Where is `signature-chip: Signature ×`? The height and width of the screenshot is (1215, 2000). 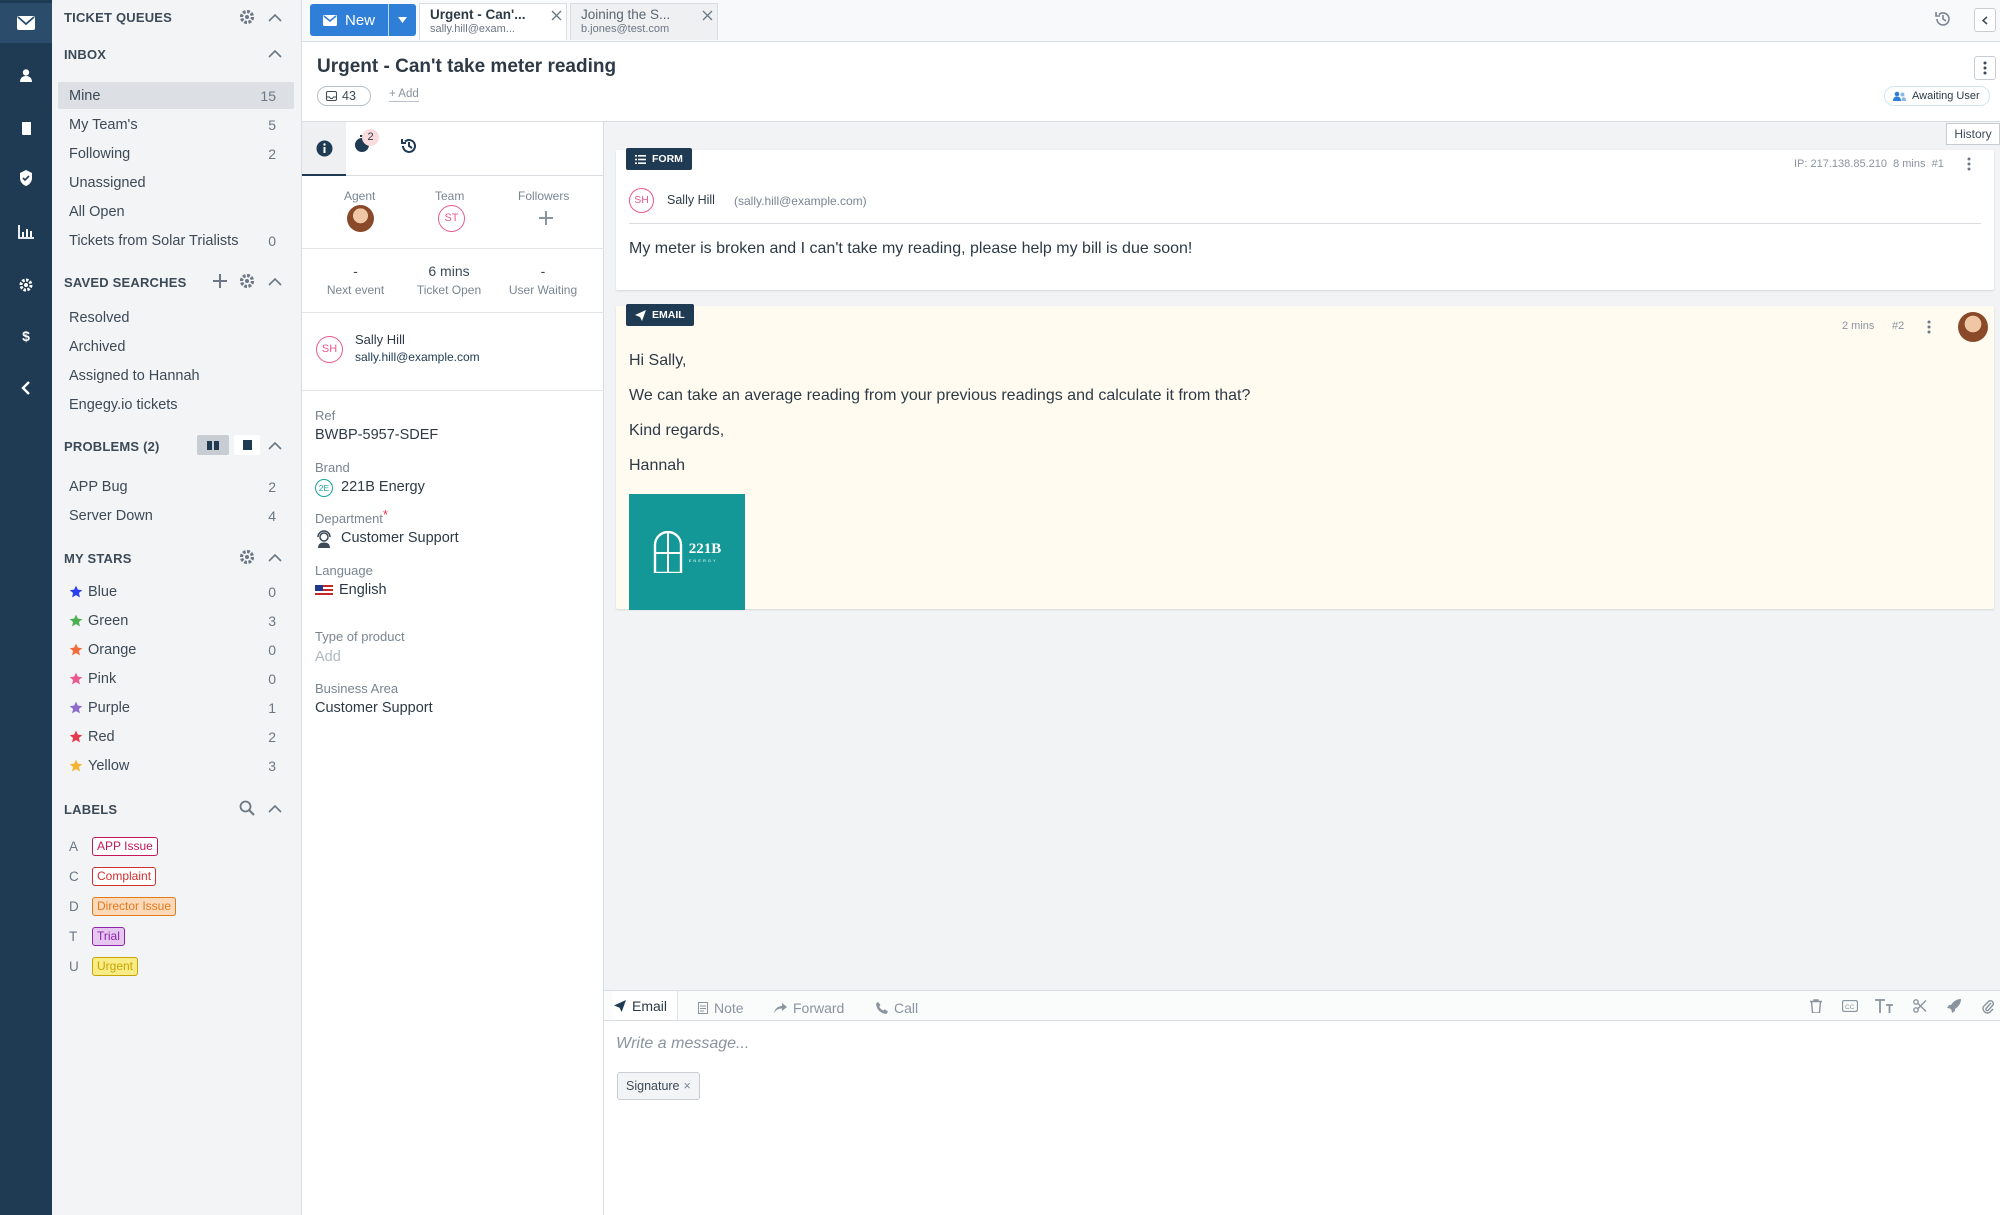
signature-chip: Signature × is located at coordinates (658, 1086).